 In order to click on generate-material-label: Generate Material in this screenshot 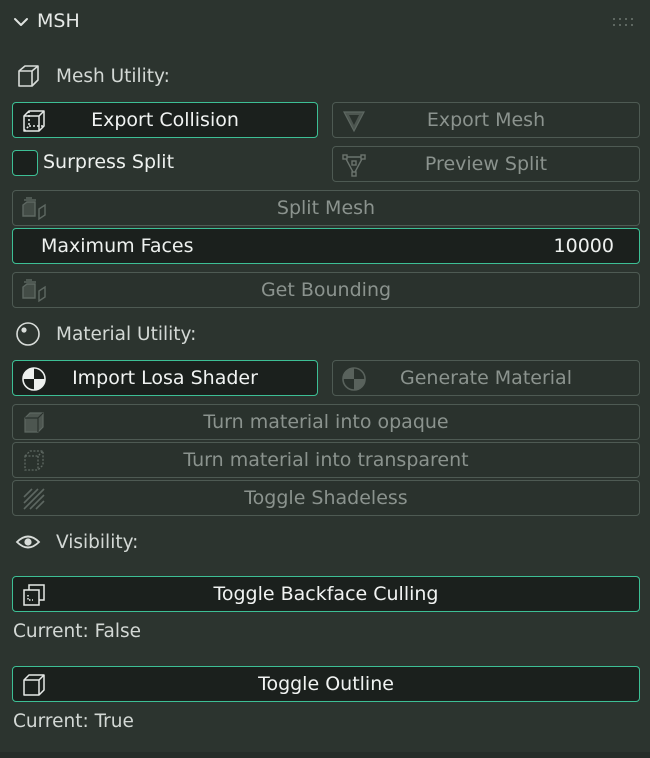, I will do `click(486, 378)`.